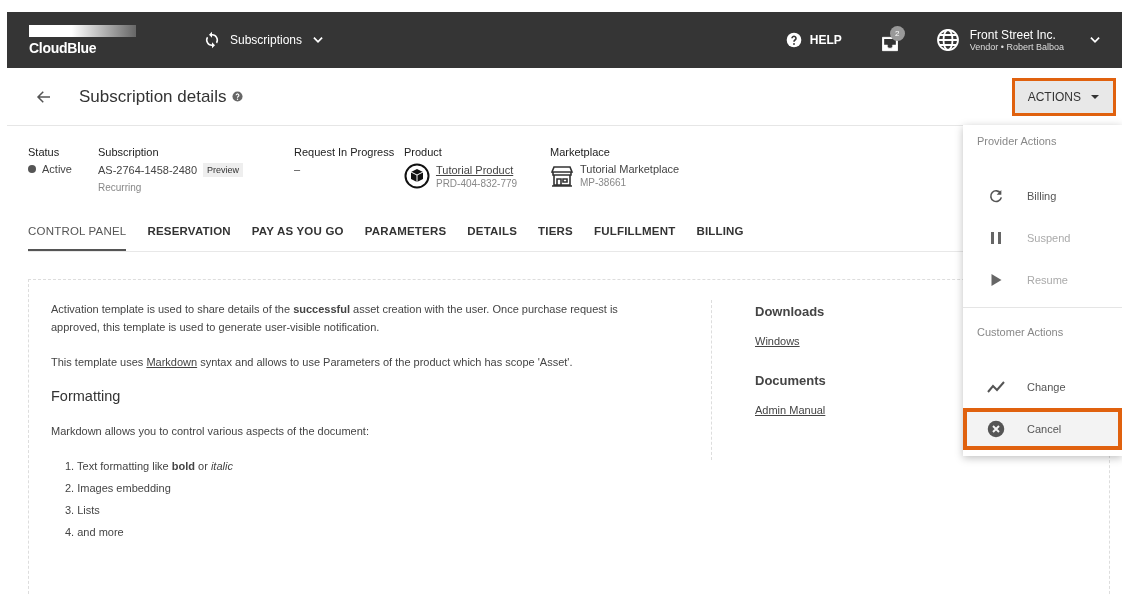  I want to click on actions-button: ACTIONS, so click(1063, 96).